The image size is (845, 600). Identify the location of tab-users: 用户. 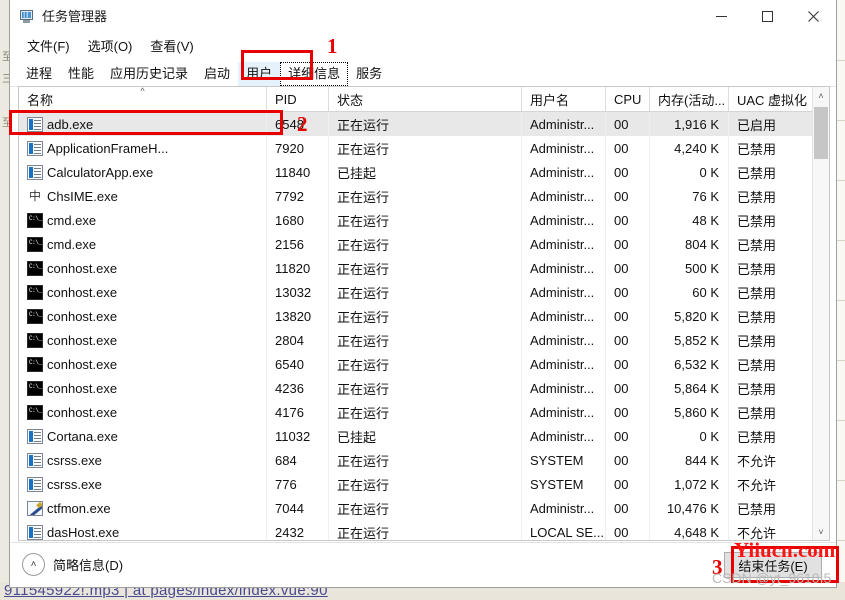
(259, 74).